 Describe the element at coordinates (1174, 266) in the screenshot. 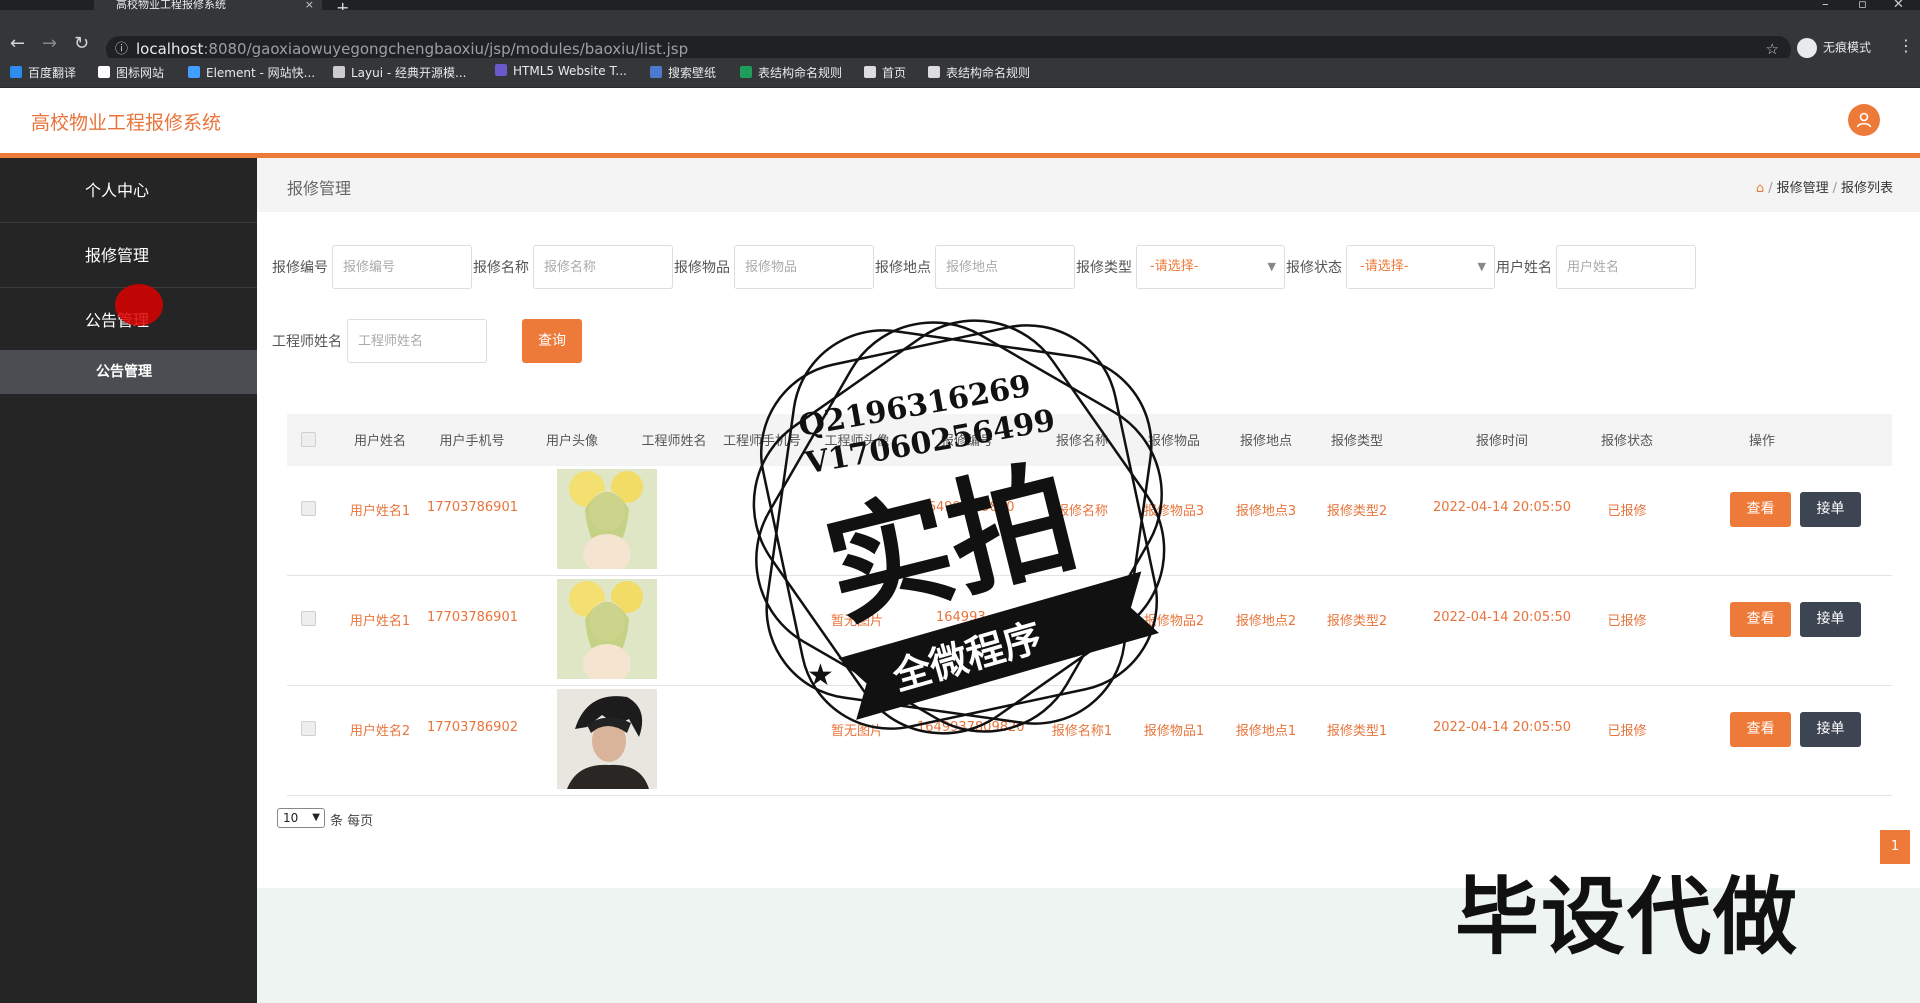

I see `select-value: -请选择-` at that location.